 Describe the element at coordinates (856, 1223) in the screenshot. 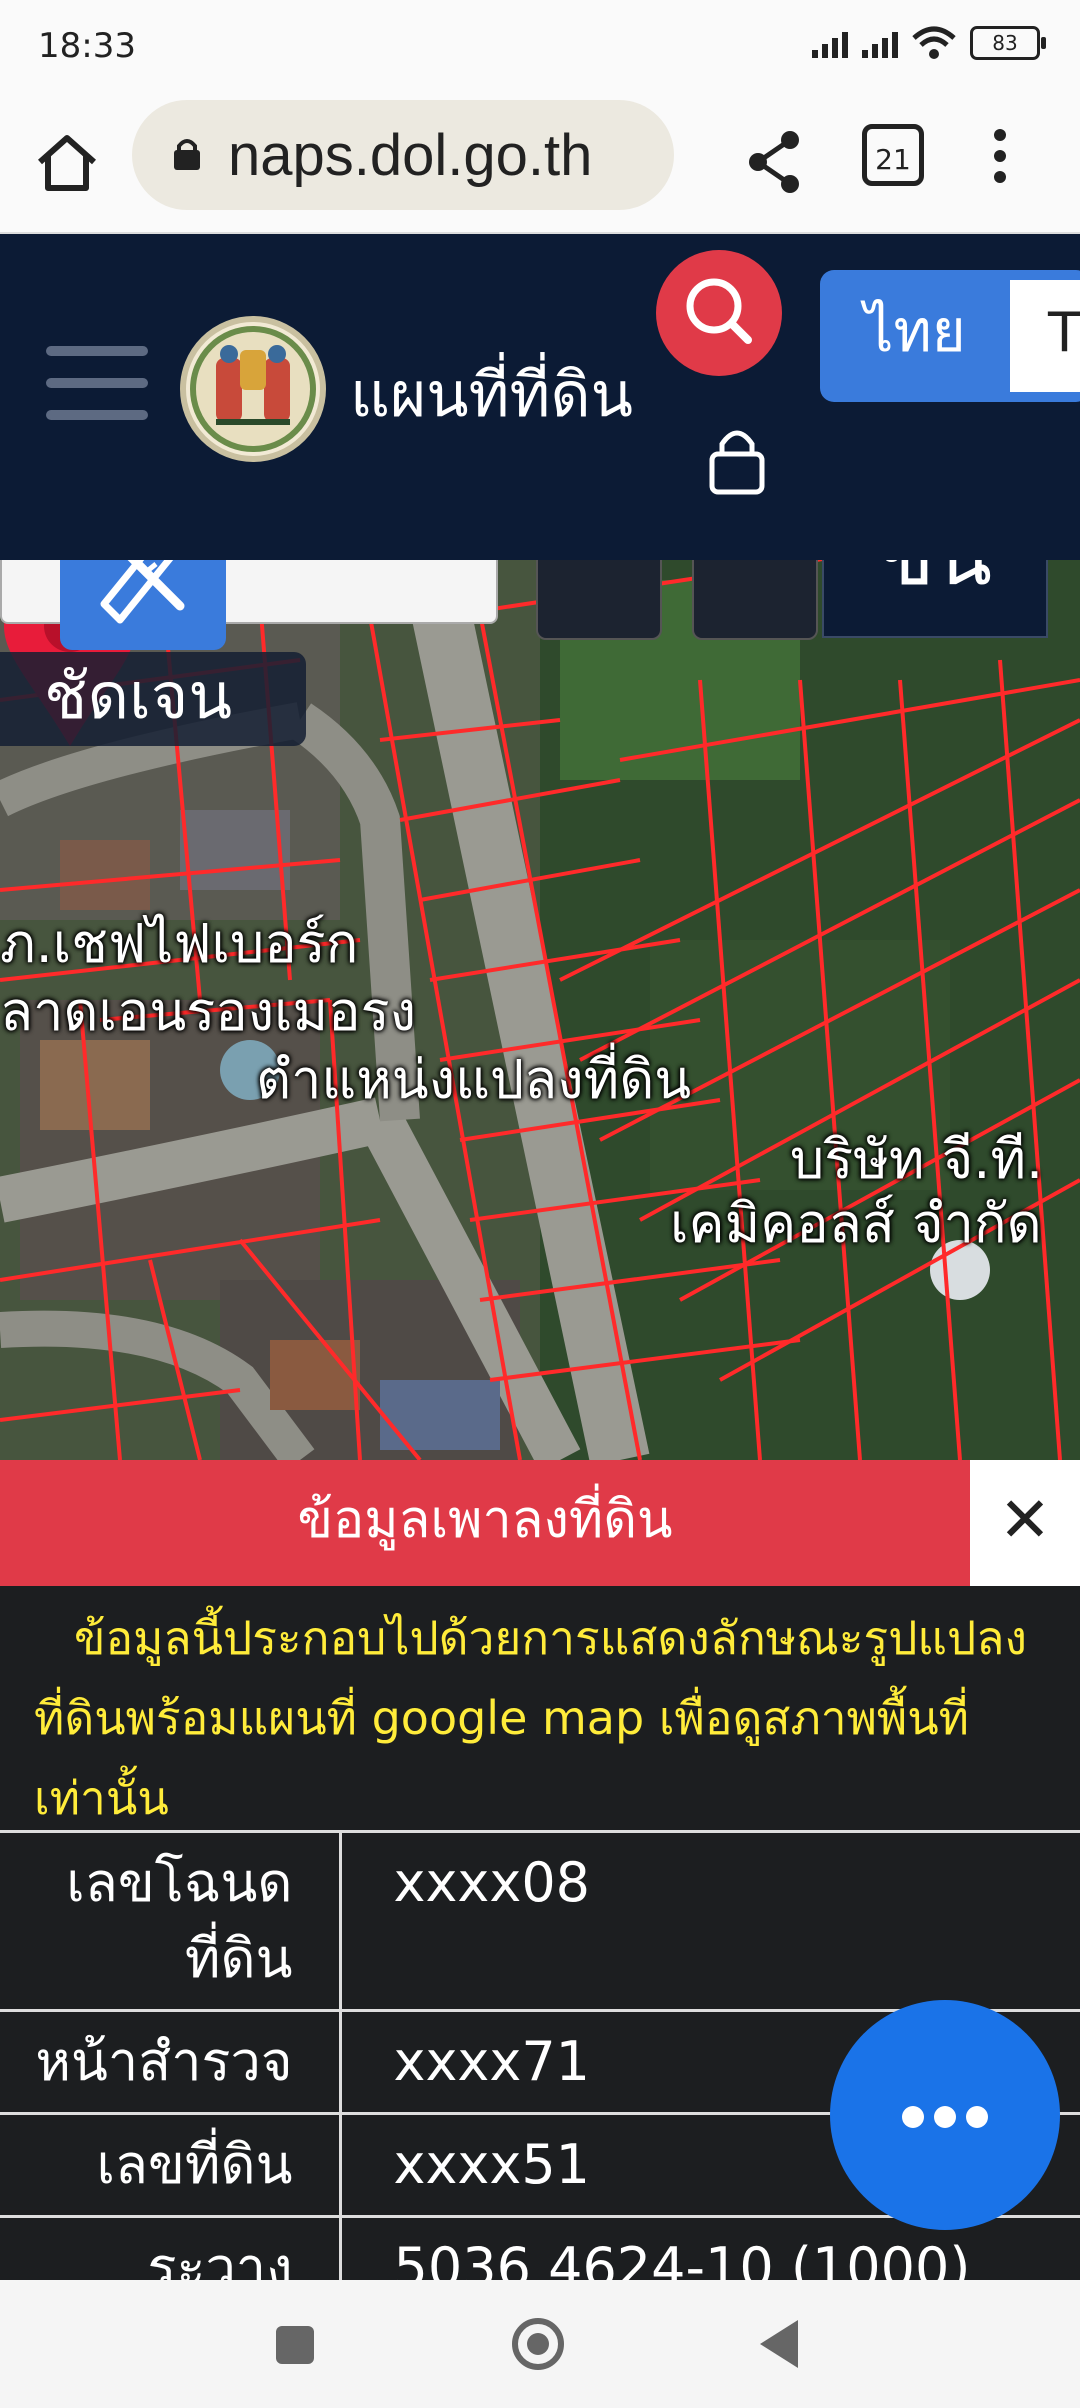

I see `map-label-company-2: เคมิคอลส์ จำกัด` at that location.